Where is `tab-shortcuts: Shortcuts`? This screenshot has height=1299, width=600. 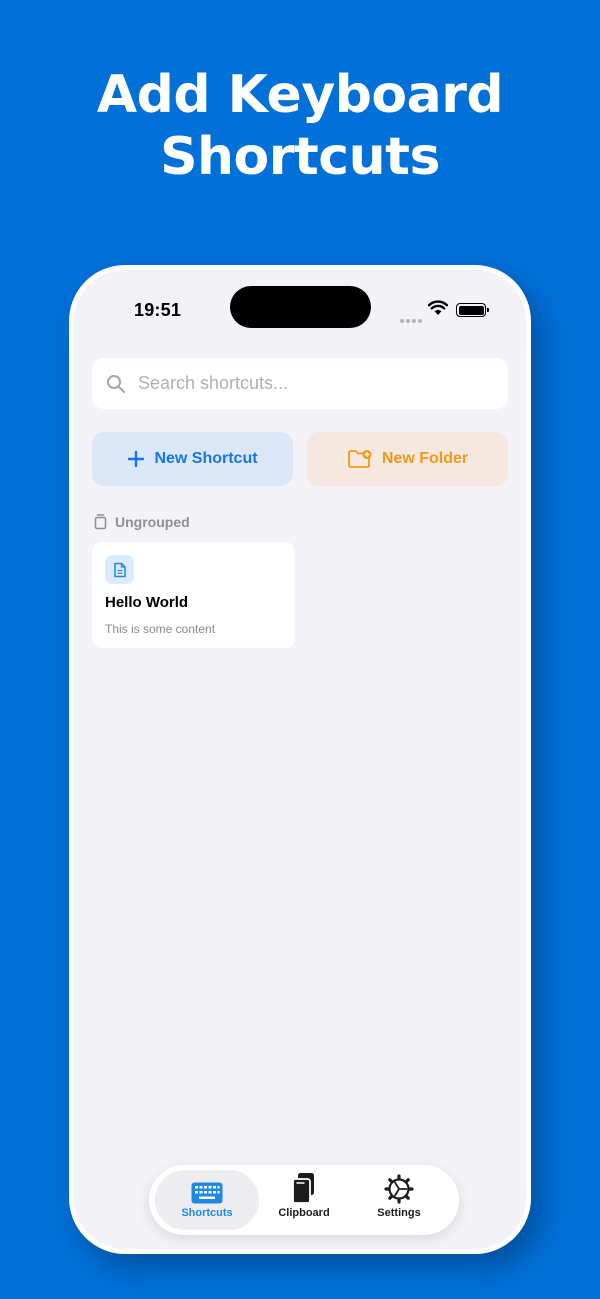 tab-shortcuts: Shortcuts is located at coordinates (207, 1200).